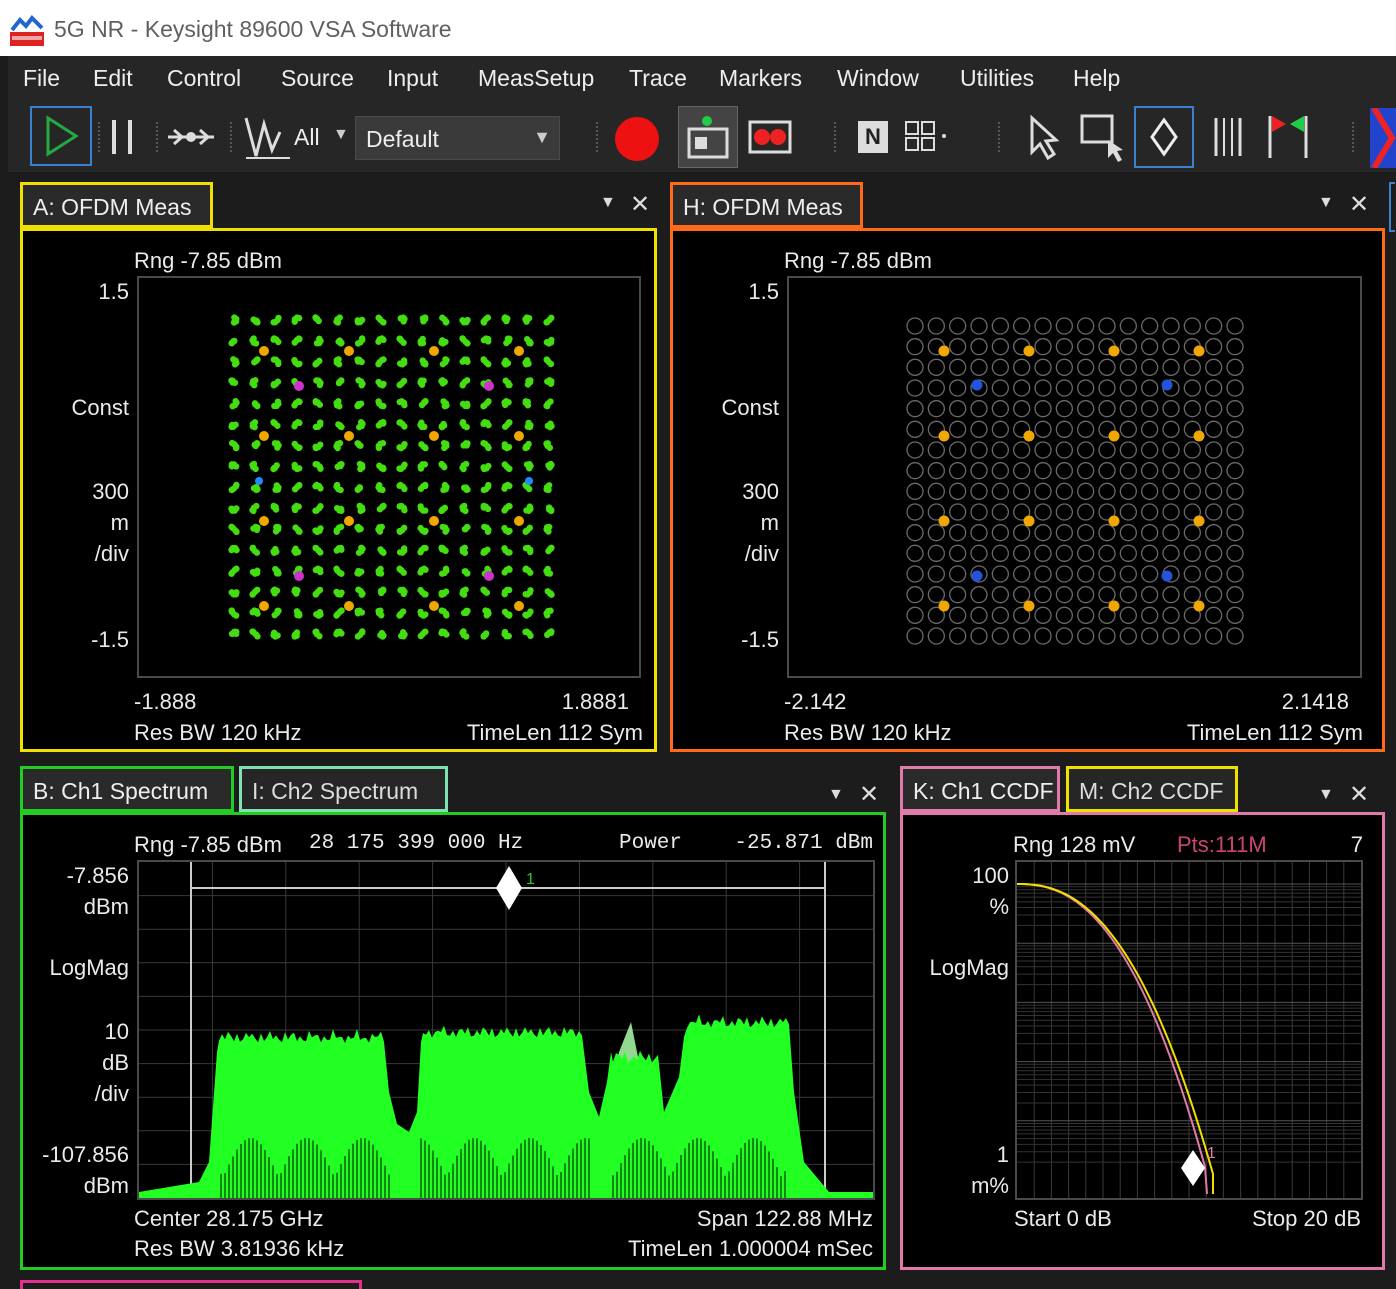  I want to click on panel-k-plot-area: 1, so click(1189, 1030).